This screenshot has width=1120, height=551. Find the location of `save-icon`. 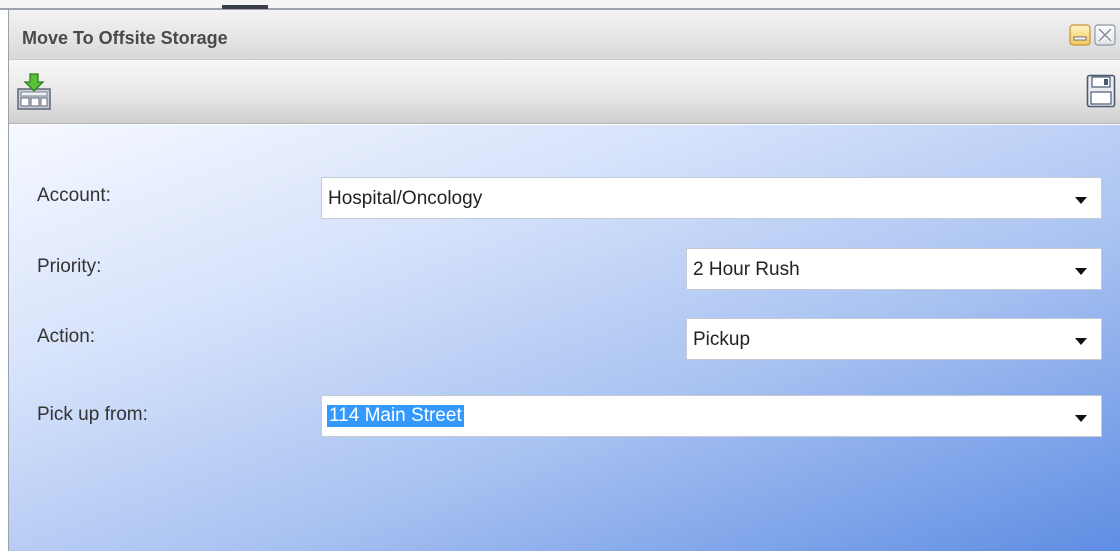

save-icon is located at coordinates (1101, 91).